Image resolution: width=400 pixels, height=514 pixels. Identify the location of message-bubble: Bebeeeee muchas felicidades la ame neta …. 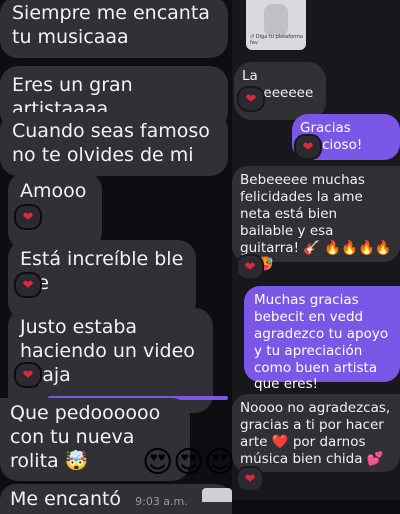
(316, 219).